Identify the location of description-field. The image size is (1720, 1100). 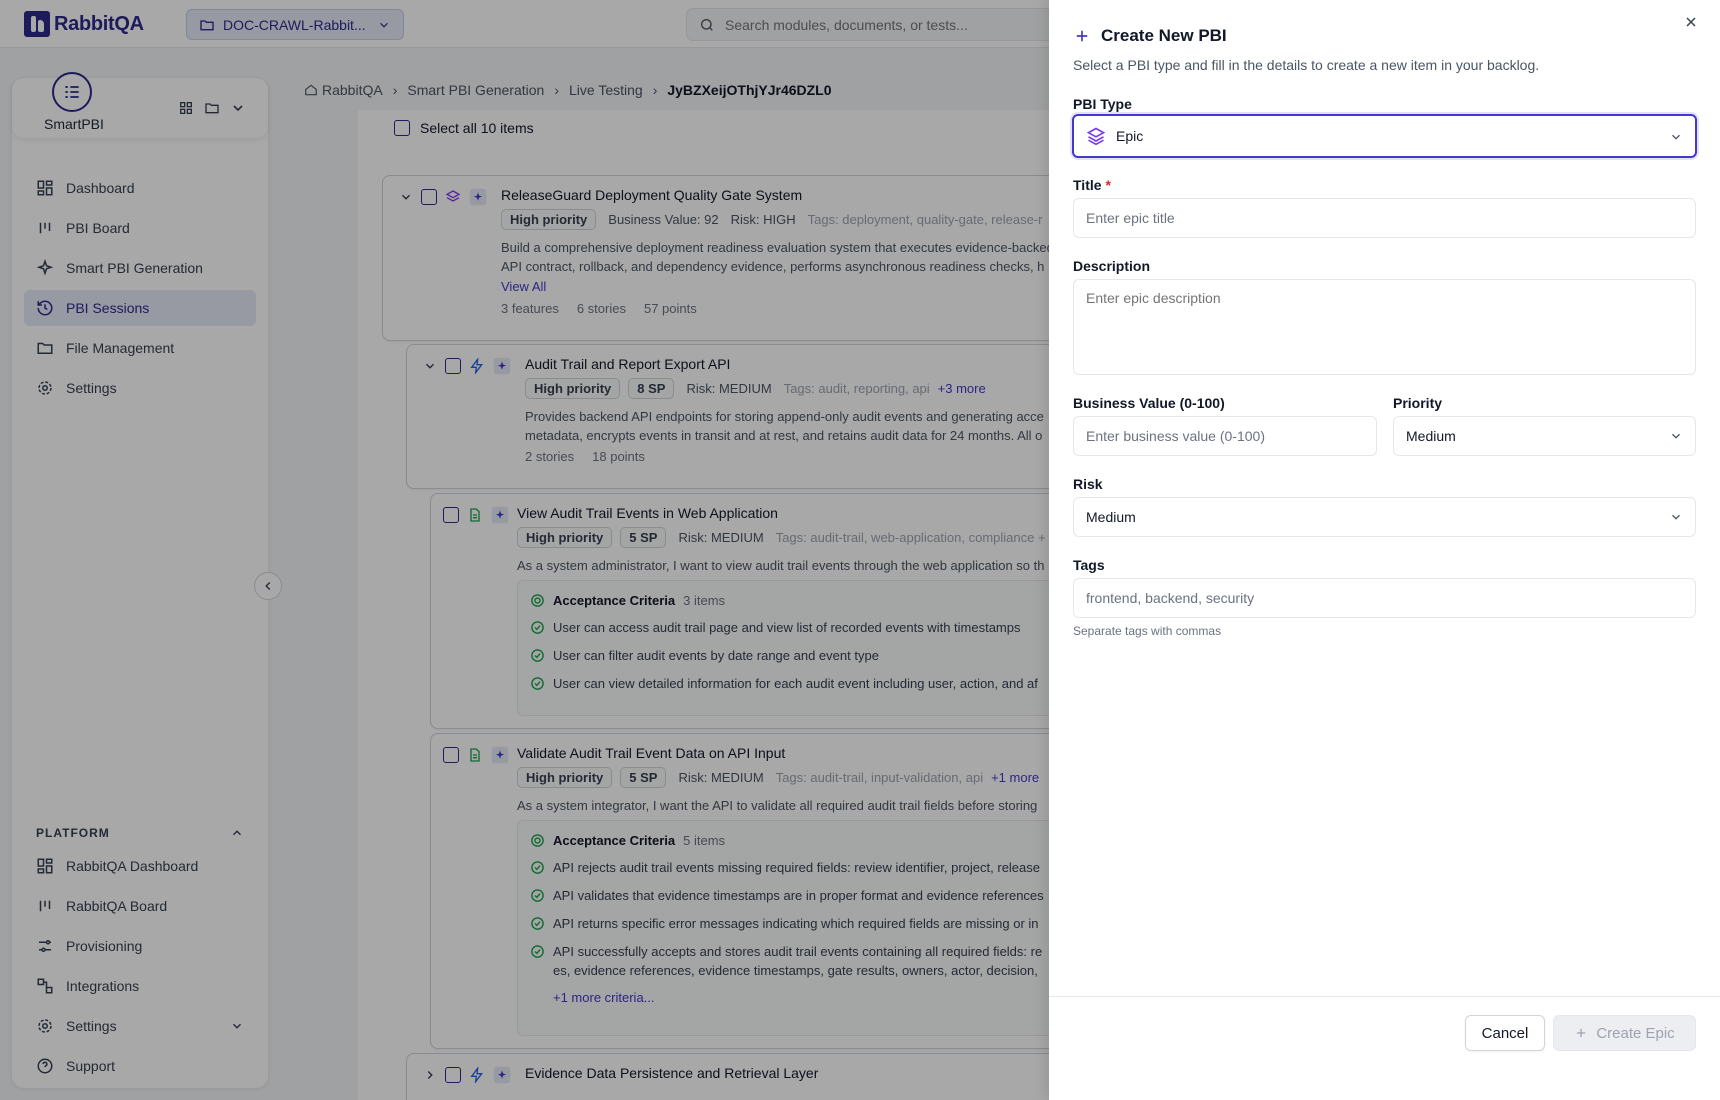
(1384, 327).